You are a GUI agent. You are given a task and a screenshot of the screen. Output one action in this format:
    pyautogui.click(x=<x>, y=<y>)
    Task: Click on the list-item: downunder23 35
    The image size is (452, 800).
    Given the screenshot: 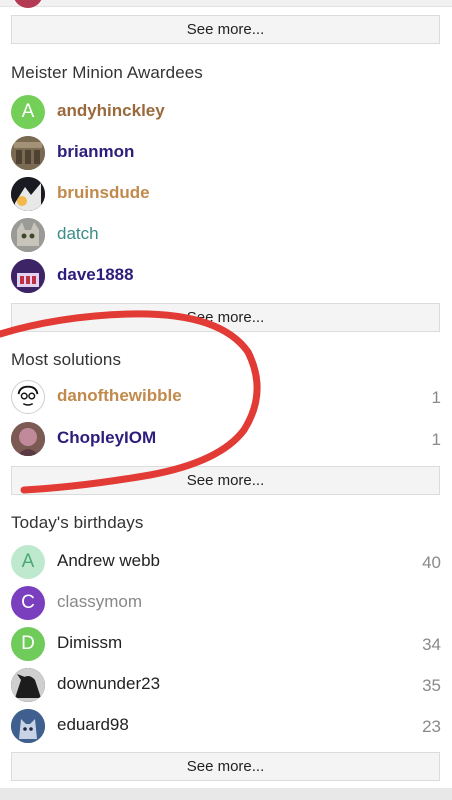 What is the action you would take?
    pyautogui.click(x=226, y=685)
    